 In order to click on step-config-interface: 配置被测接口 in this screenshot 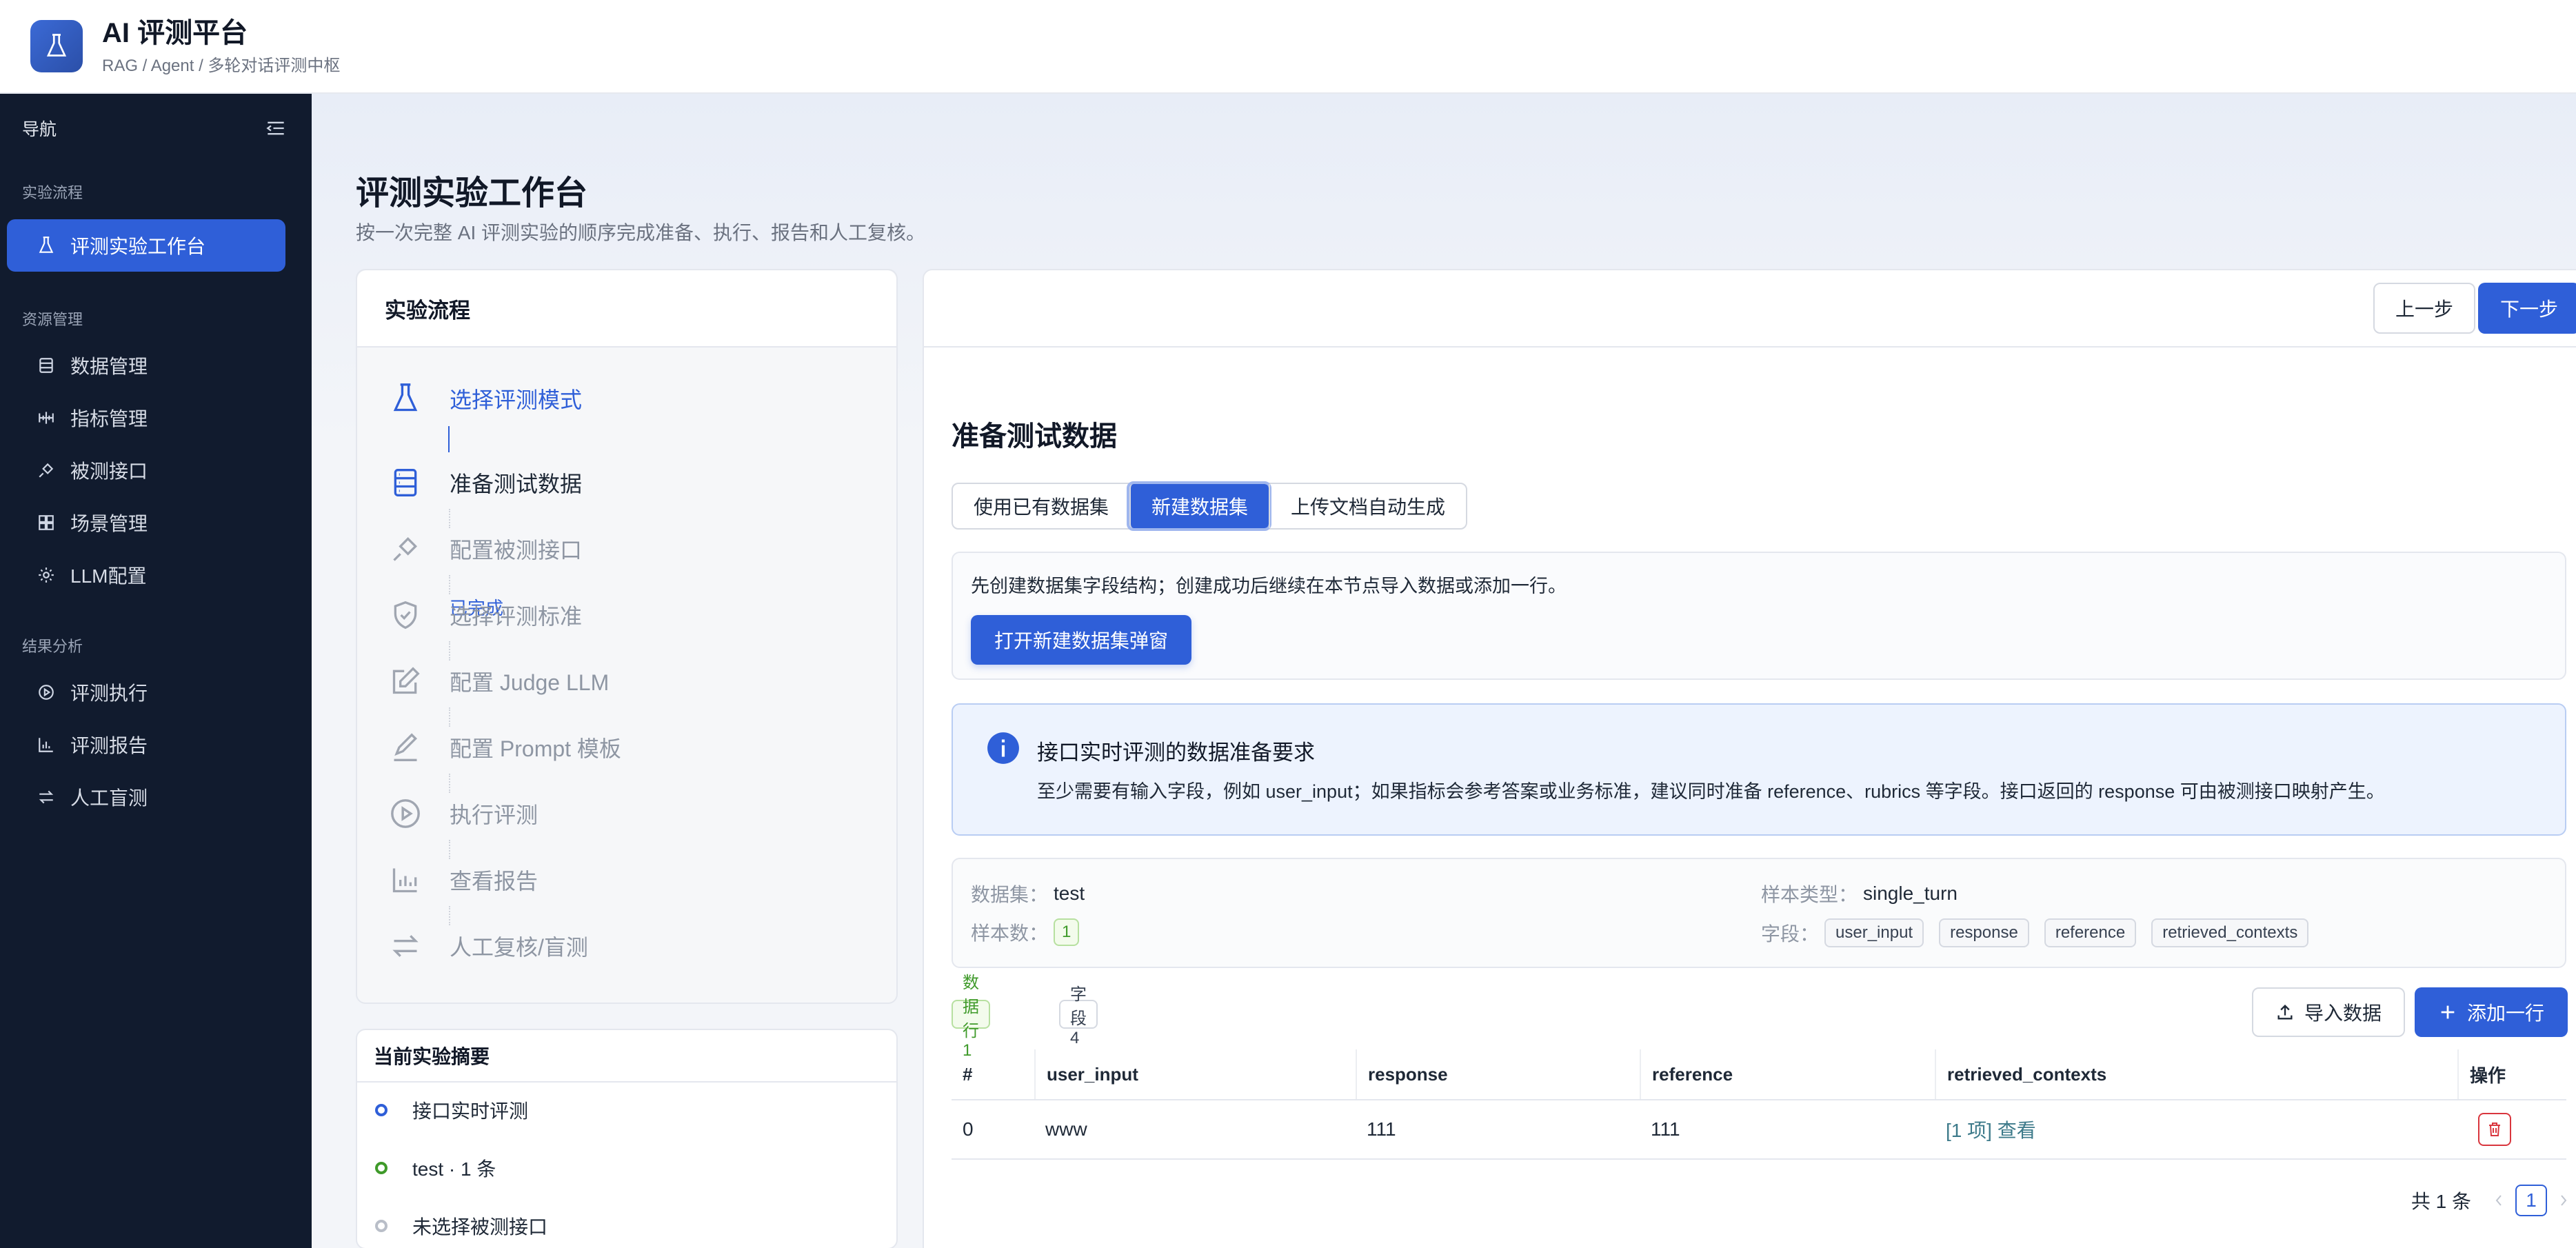, I will do `click(483, 549)`.